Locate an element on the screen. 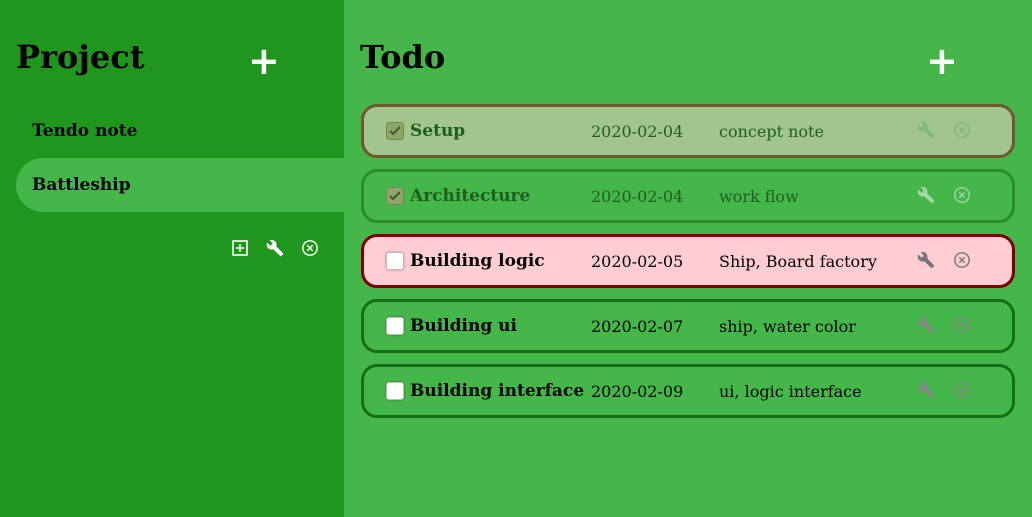 The image size is (1032, 517). add-box-icon is located at coordinates (240, 248).